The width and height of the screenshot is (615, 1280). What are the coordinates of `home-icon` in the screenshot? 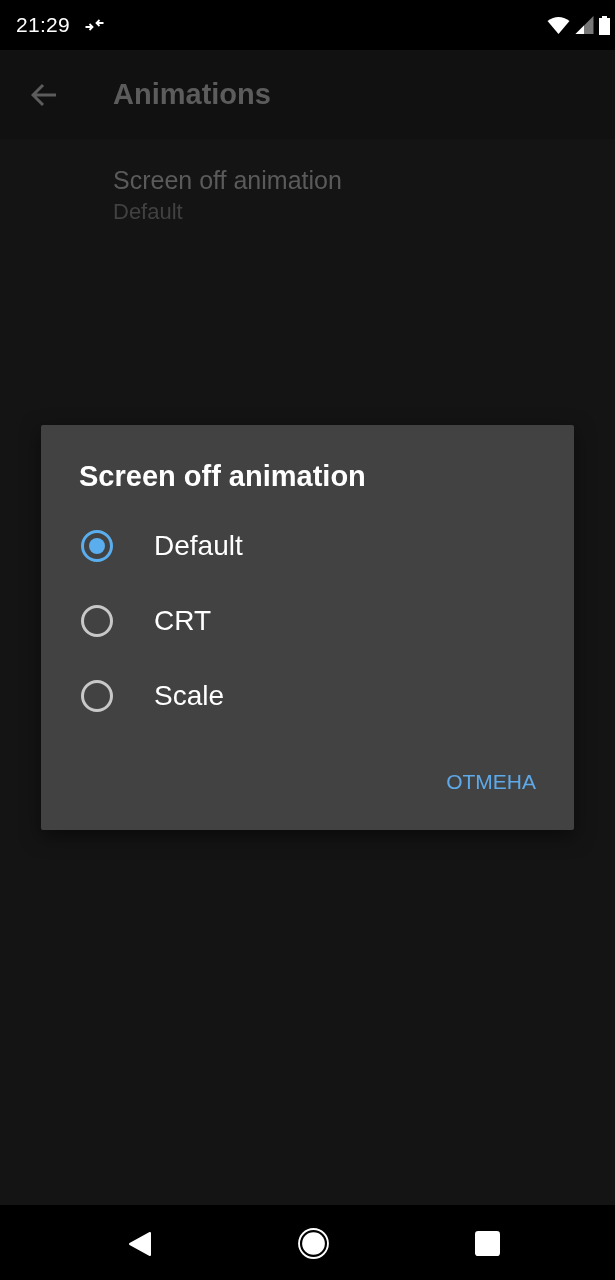 It's located at (313, 1243).